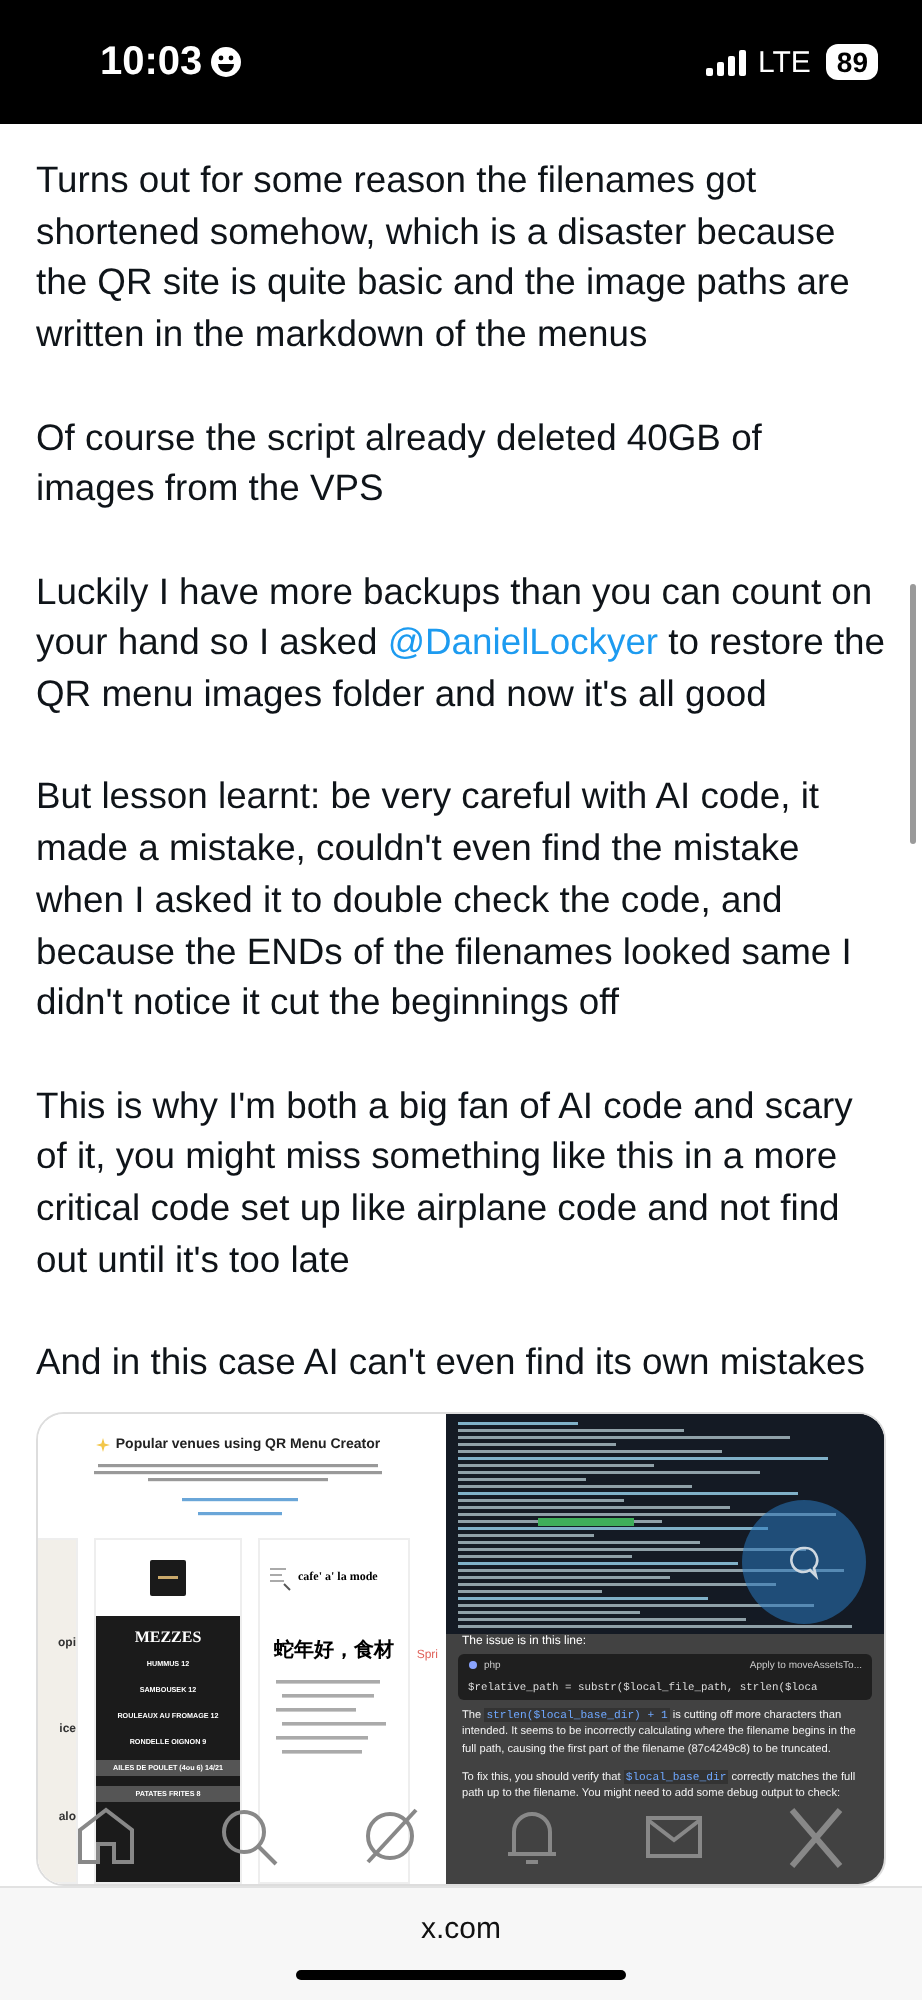 This screenshot has height=2000, width=922. What do you see at coordinates (451, 1362) in the screenshot?
I see `tweet-paragraph: And in this case AI can't even find its own mistakes` at bounding box center [451, 1362].